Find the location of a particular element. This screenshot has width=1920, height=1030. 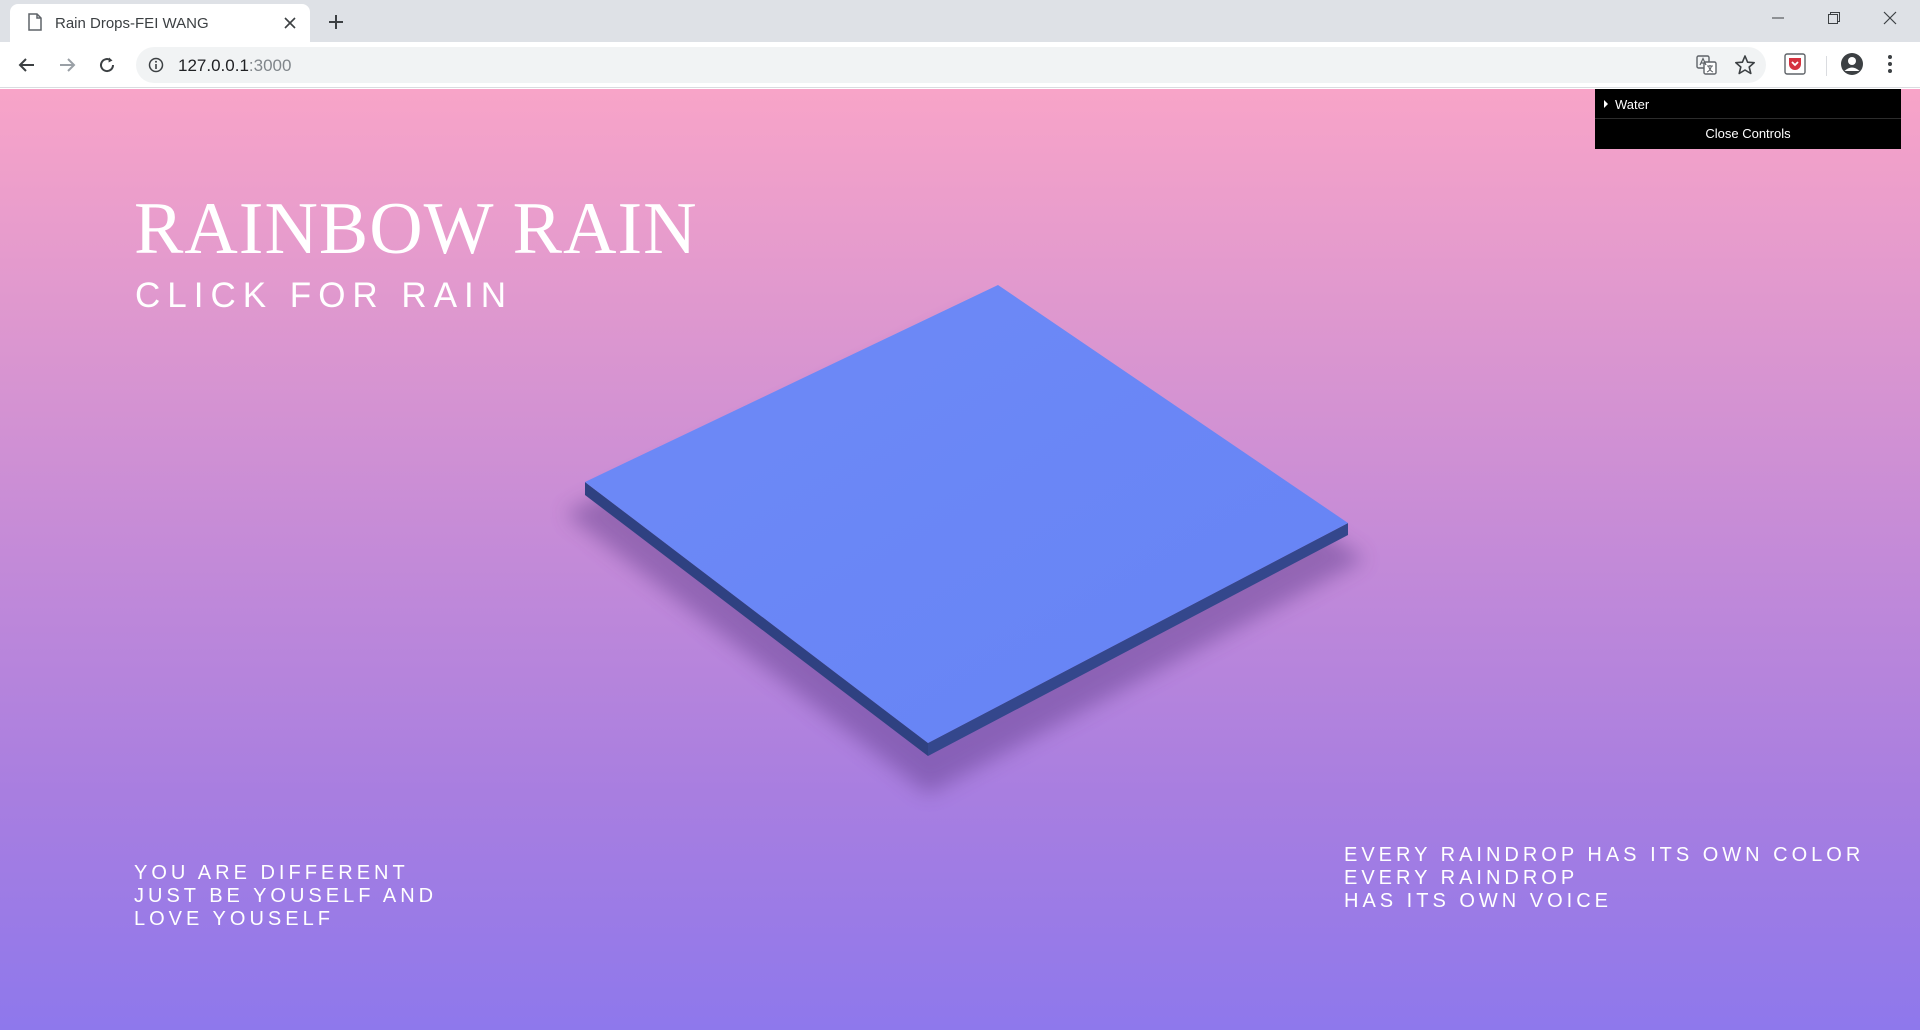

url-text: 127.0.0.1:3000 is located at coordinates (234, 66).